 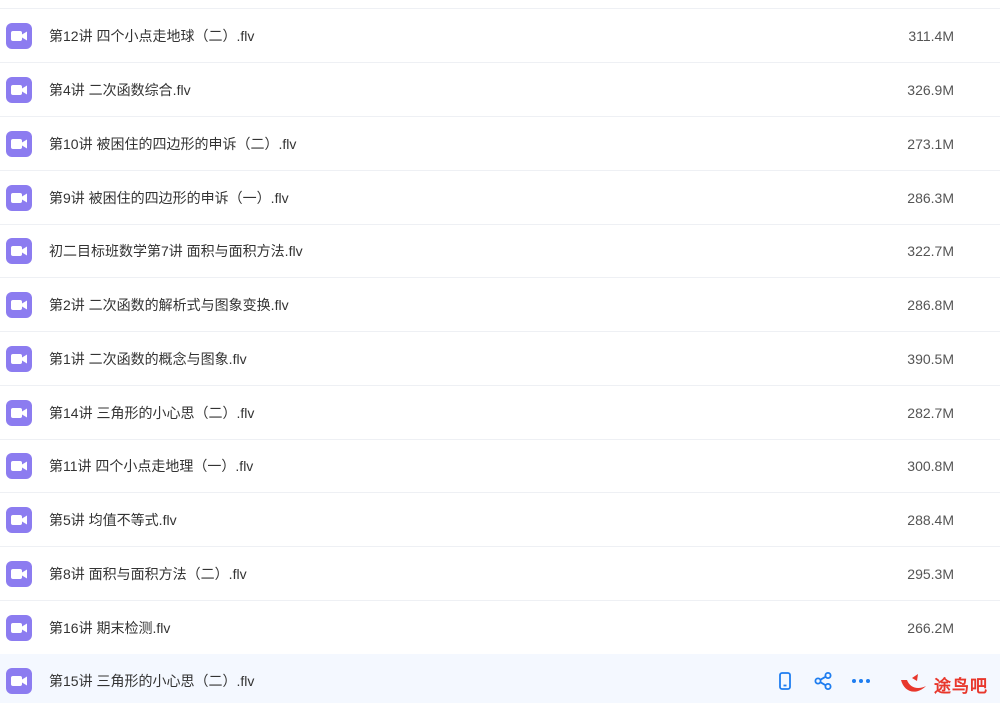 What do you see at coordinates (151, 413) in the screenshot?
I see `file-name: 第14讲 三角形的小心思（二）.flv` at bounding box center [151, 413].